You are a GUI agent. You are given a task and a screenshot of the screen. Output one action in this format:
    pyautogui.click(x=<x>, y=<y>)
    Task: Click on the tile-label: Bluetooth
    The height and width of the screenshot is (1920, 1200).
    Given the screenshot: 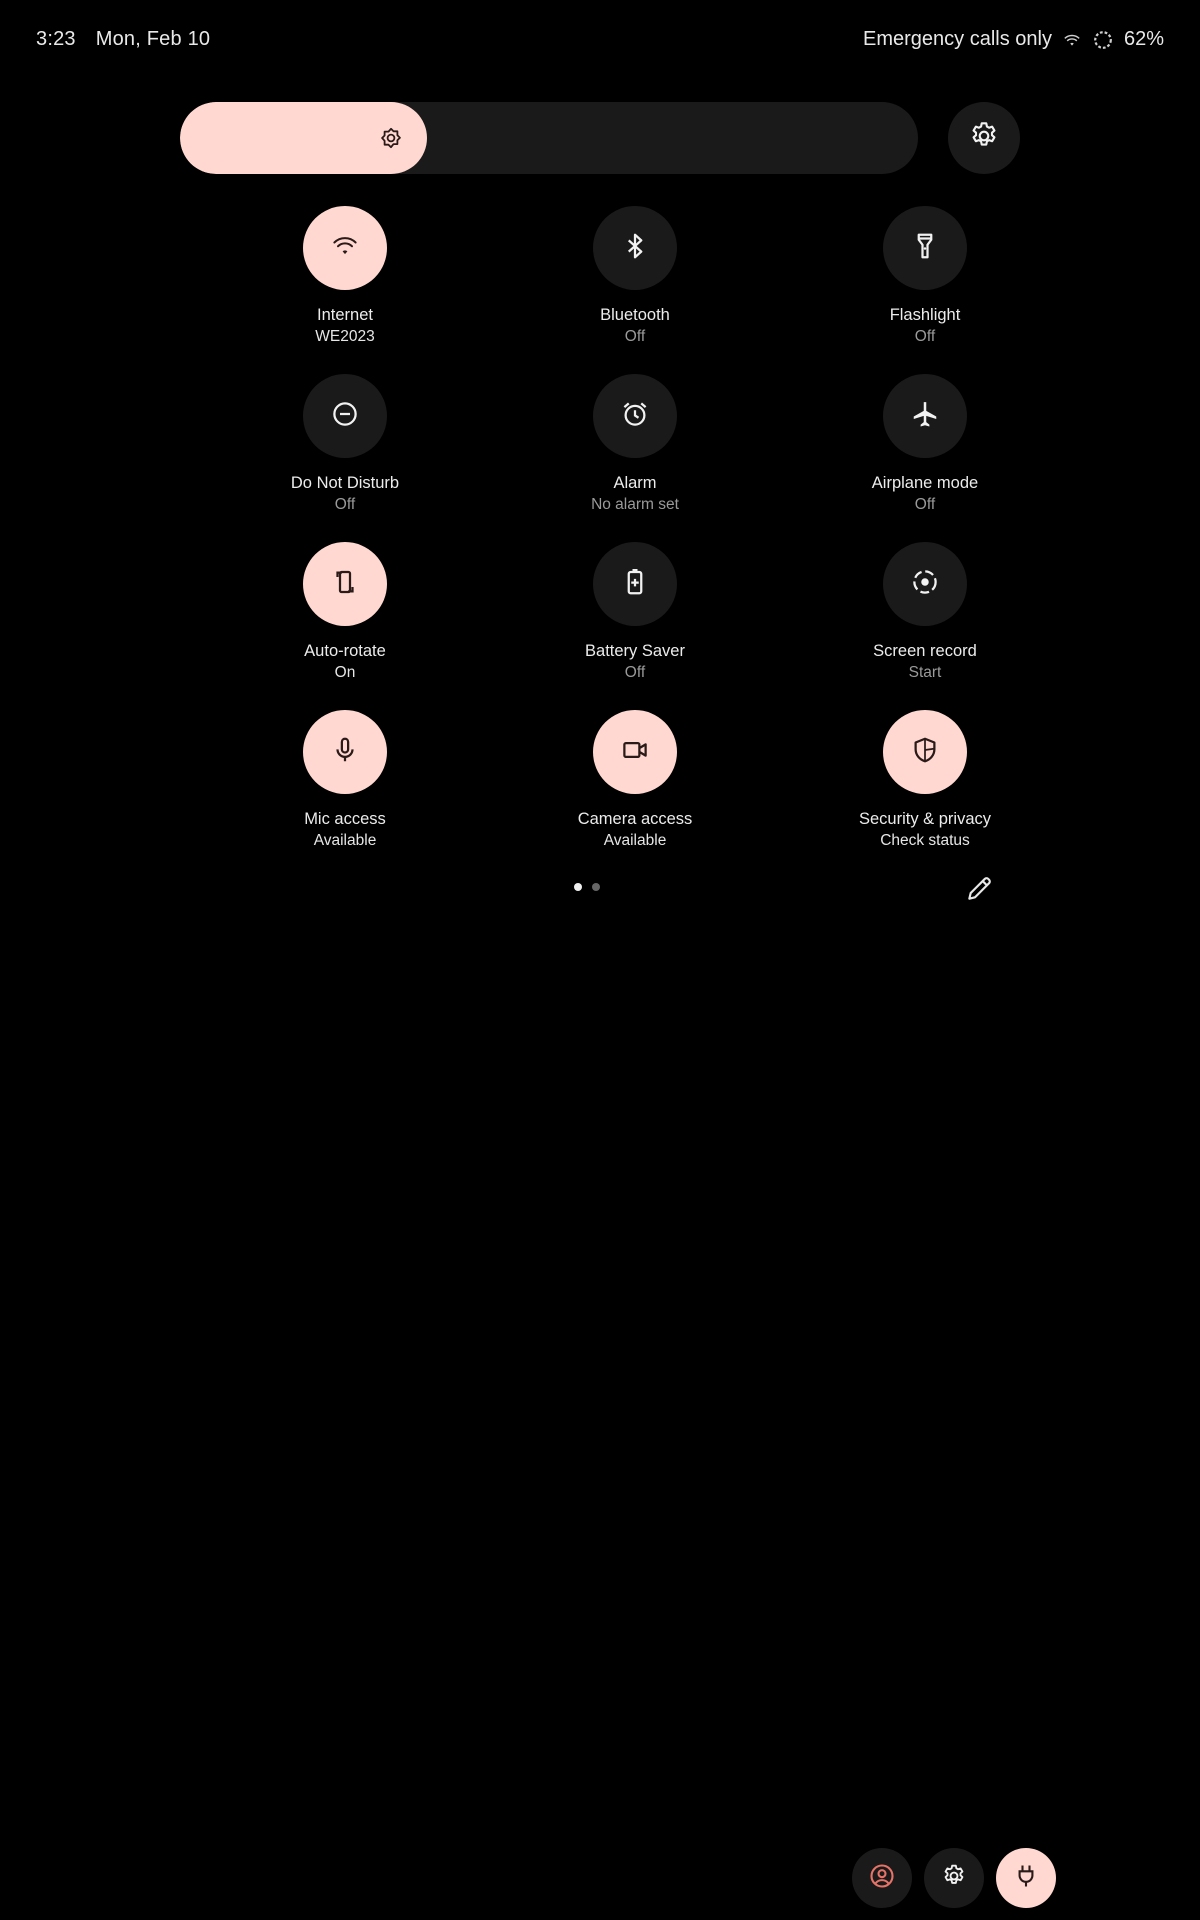 What is the action you would take?
    pyautogui.click(x=635, y=315)
    